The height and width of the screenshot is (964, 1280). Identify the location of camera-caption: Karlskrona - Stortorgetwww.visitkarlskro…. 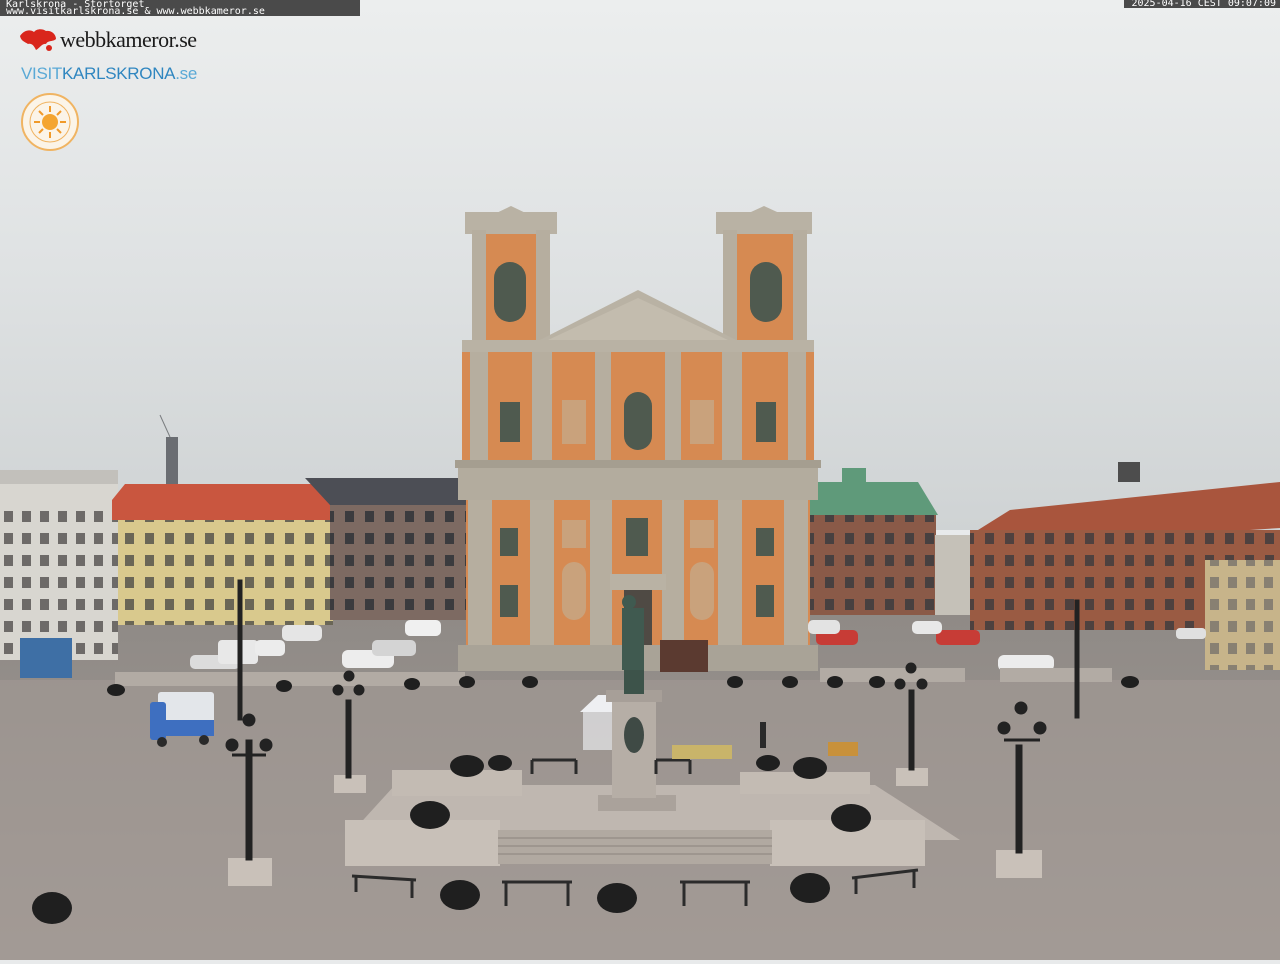
(180, 8).